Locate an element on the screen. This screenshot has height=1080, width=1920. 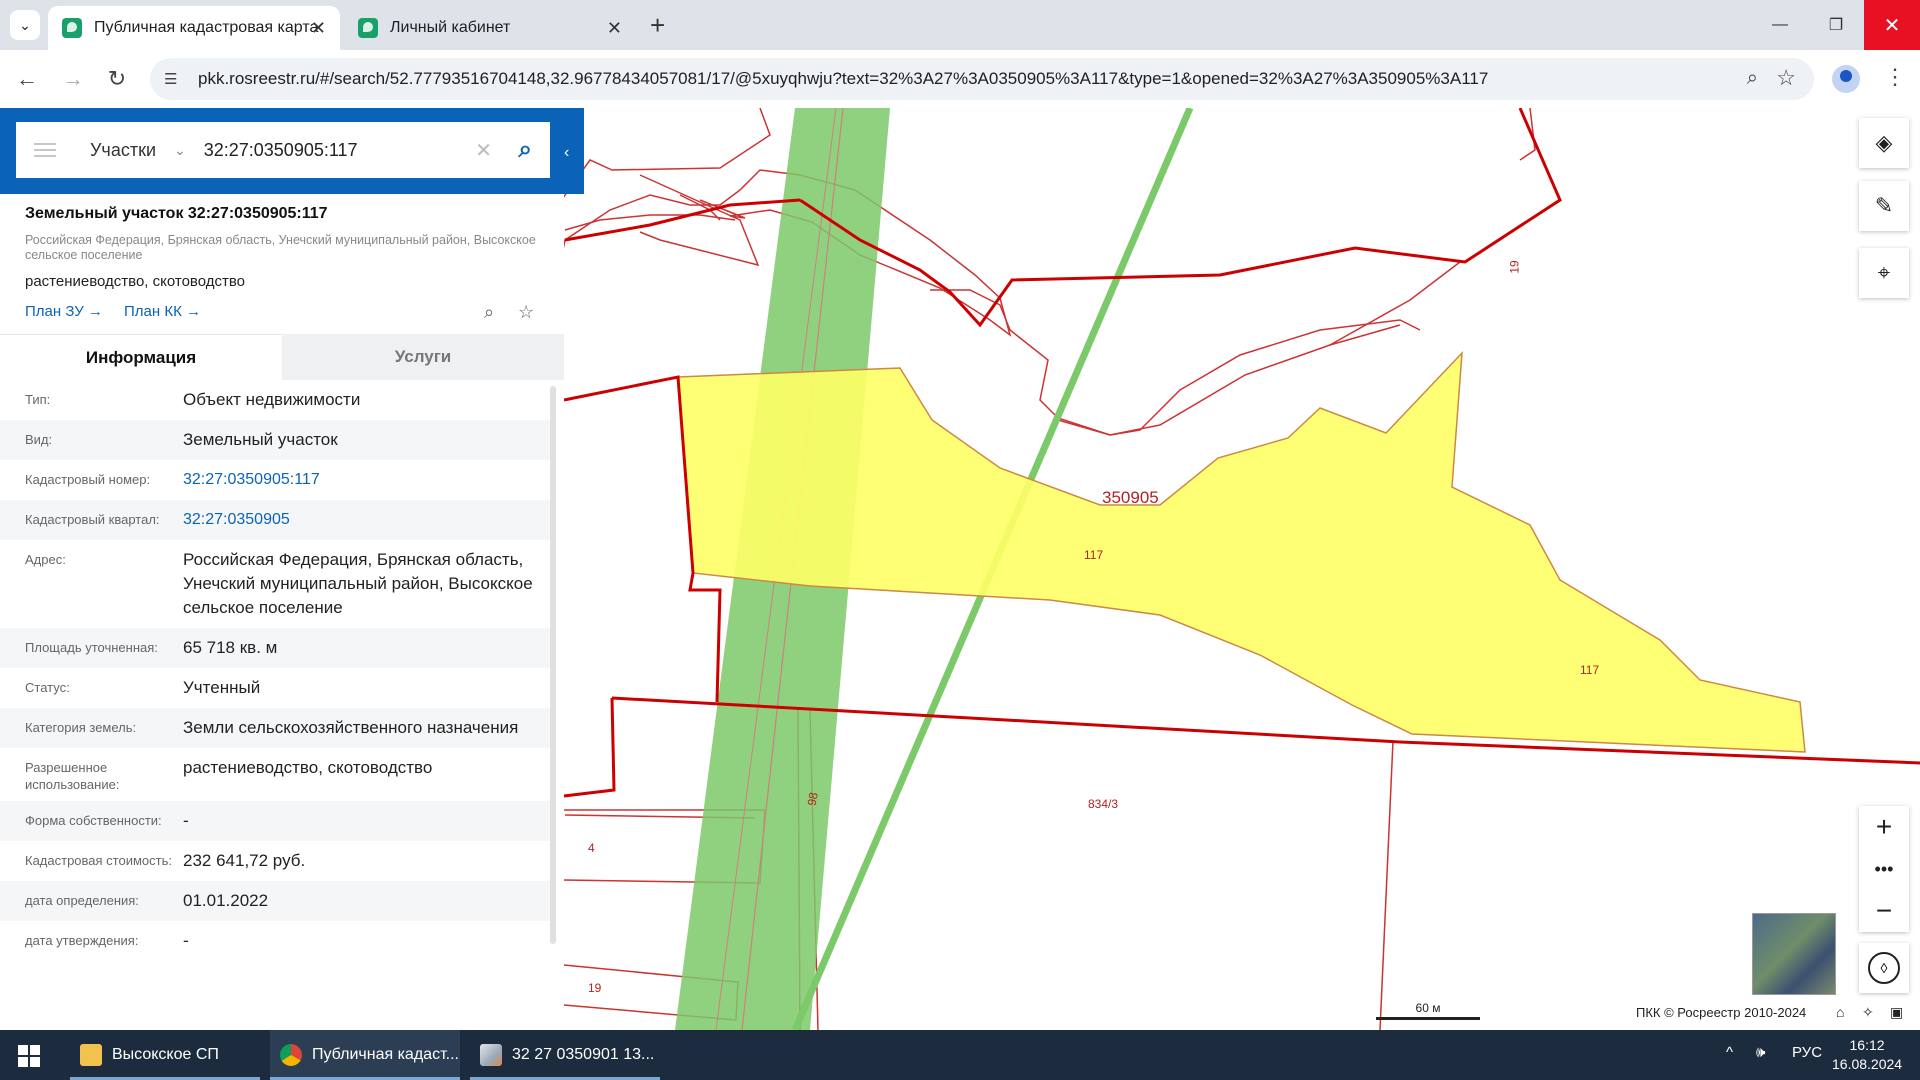
zoom-to-object-icon: ⌕ is located at coordinates (489, 312).